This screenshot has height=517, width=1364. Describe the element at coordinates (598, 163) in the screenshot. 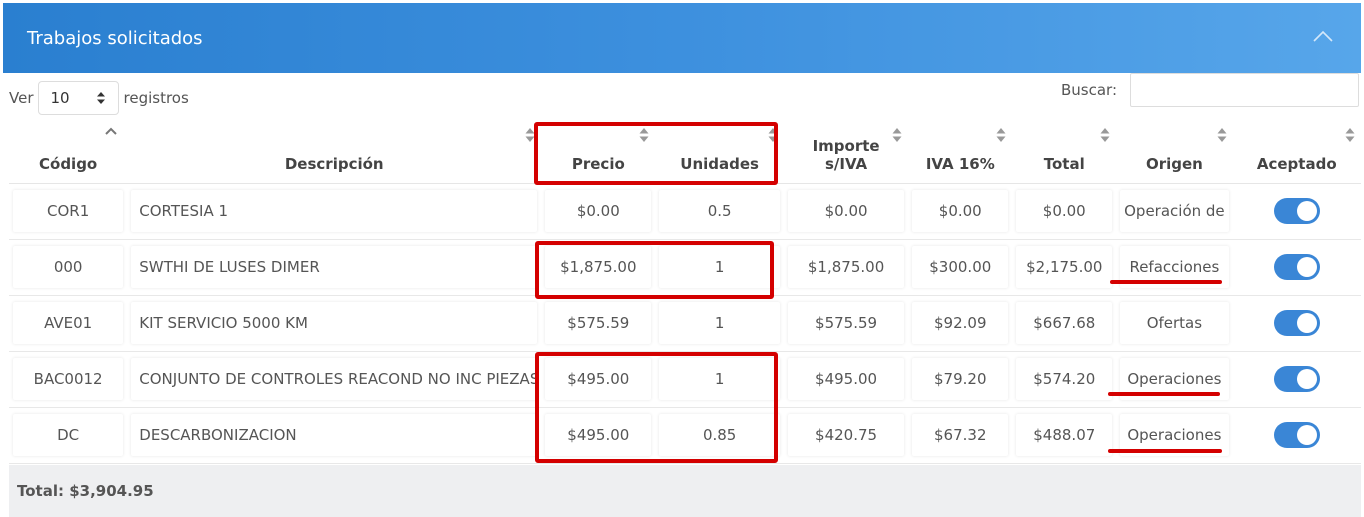

I see `column-label-precio: Precio` at that location.